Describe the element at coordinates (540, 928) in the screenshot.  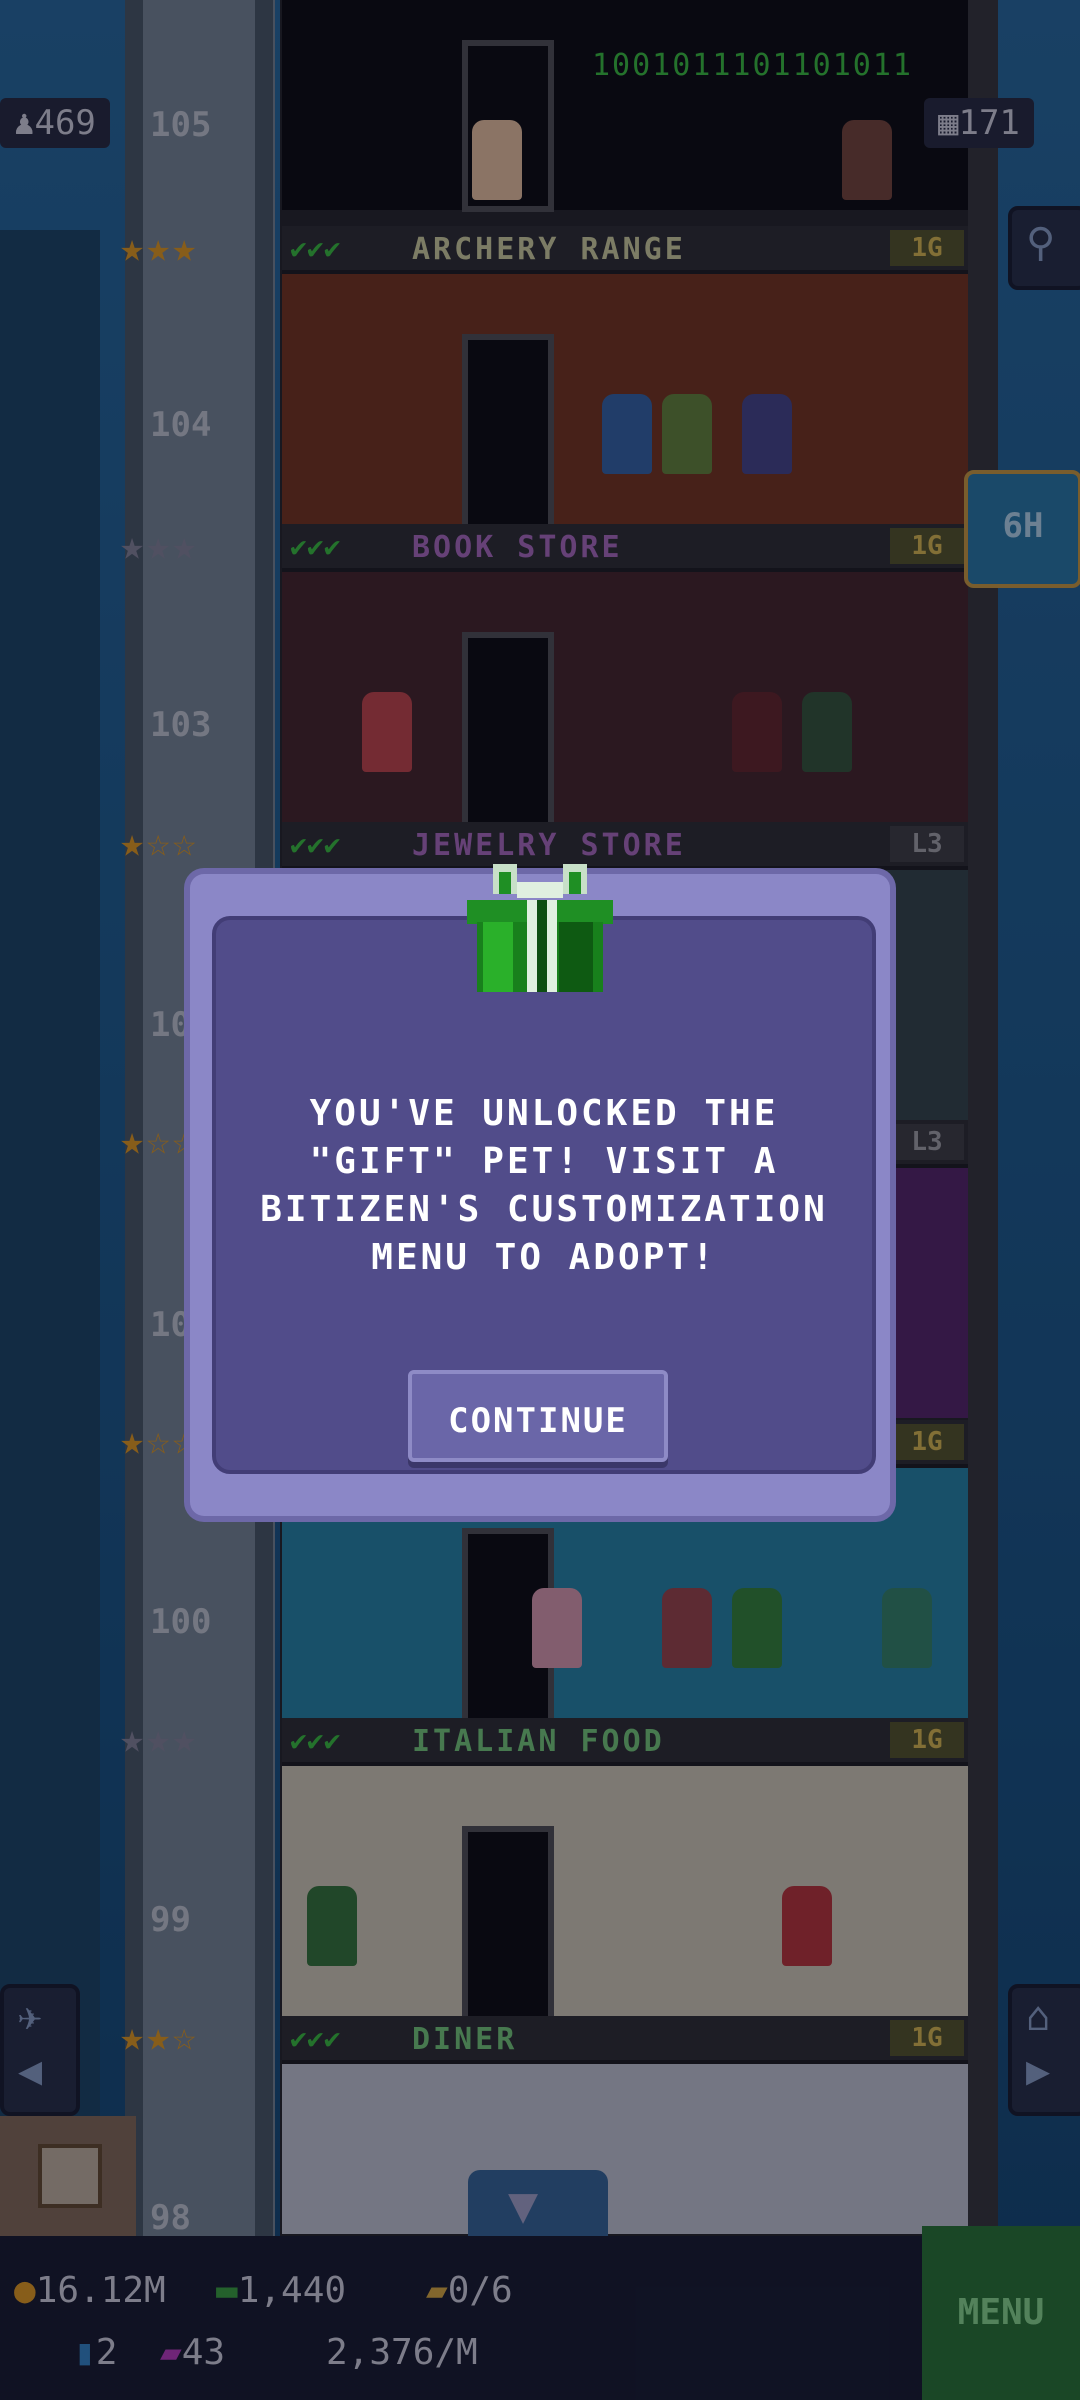
I see `gift-icon` at that location.